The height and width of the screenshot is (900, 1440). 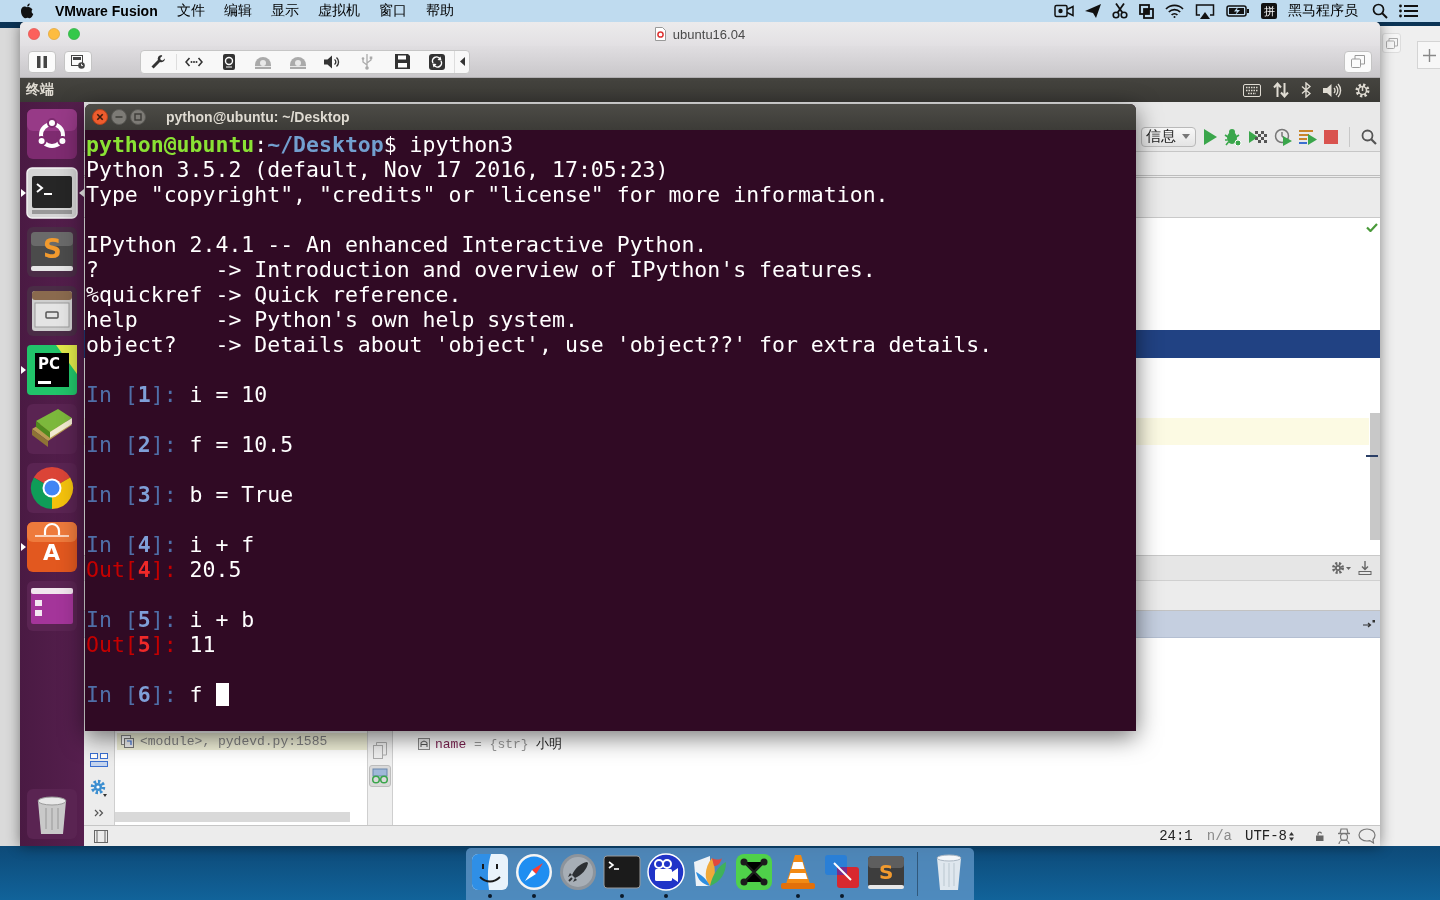 What do you see at coordinates (194, 61) in the screenshot?
I see `network-icon` at bounding box center [194, 61].